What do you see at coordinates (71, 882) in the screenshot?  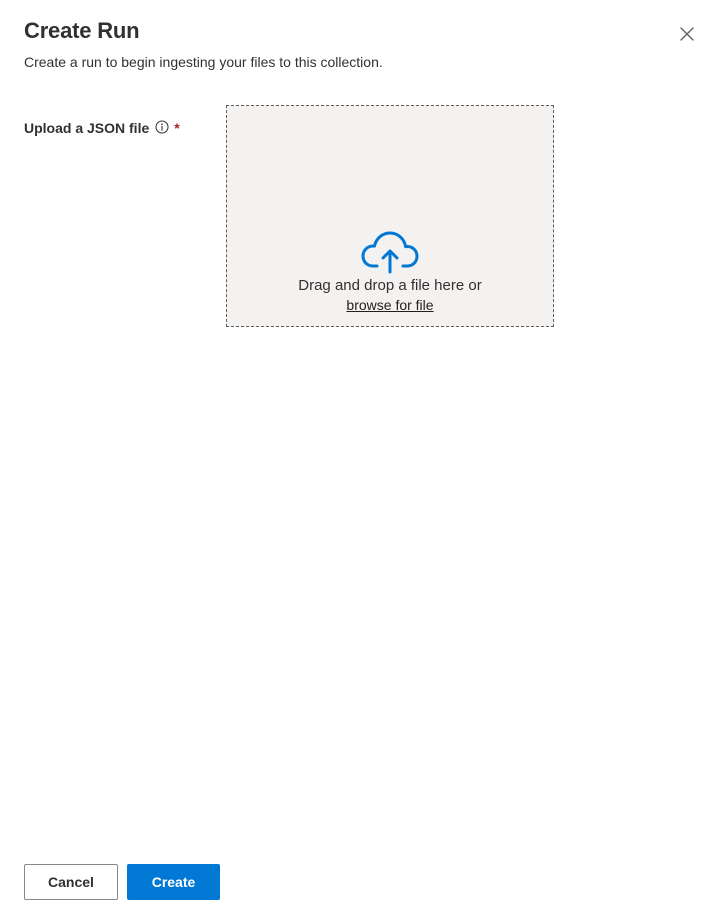 I see `cancel-button: Cancel` at bounding box center [71, 882].